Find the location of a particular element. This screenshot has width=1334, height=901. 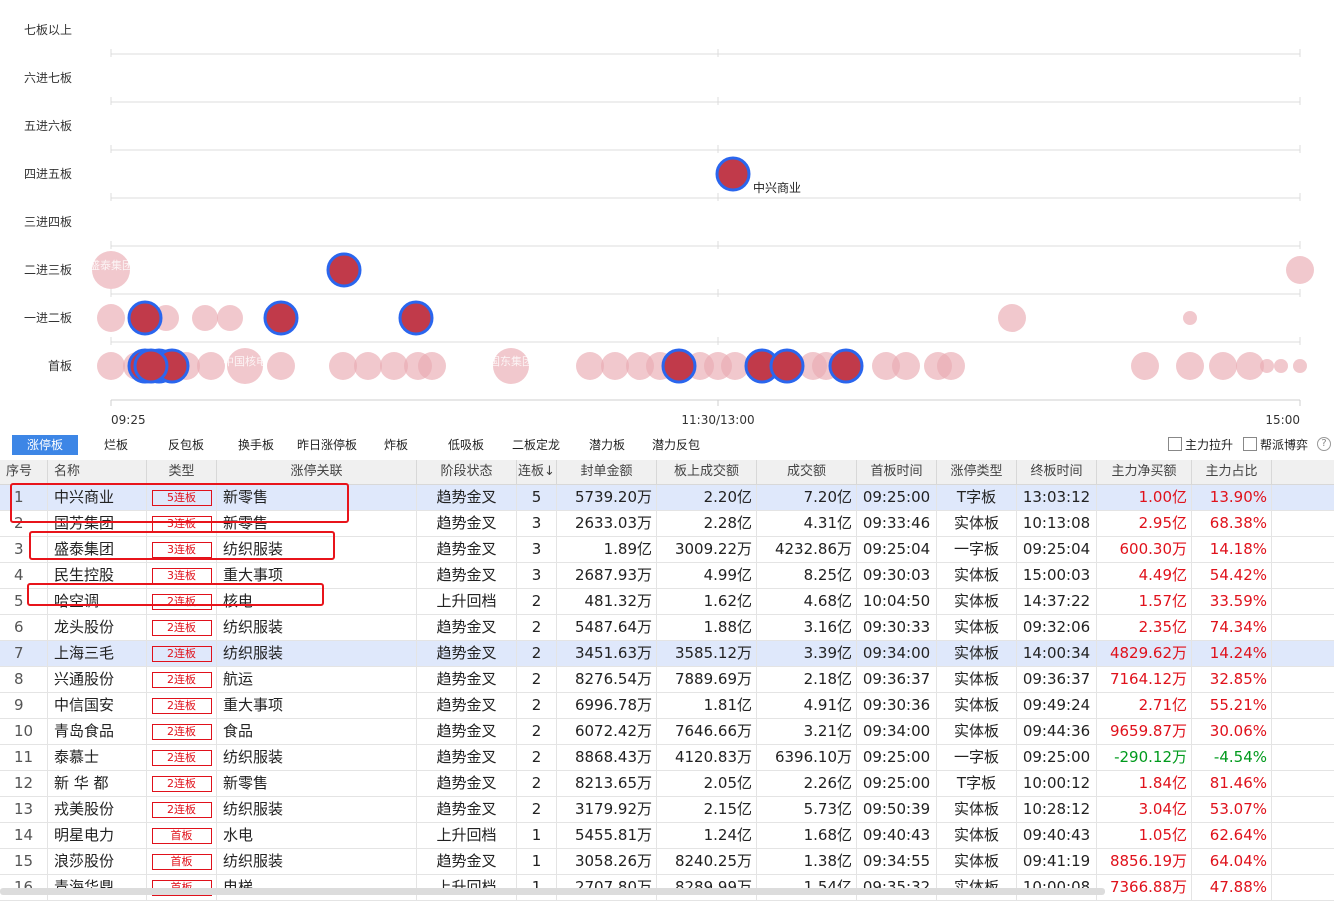

col-net-buy: 3.04亿 is located at coordinates (1144, 809).